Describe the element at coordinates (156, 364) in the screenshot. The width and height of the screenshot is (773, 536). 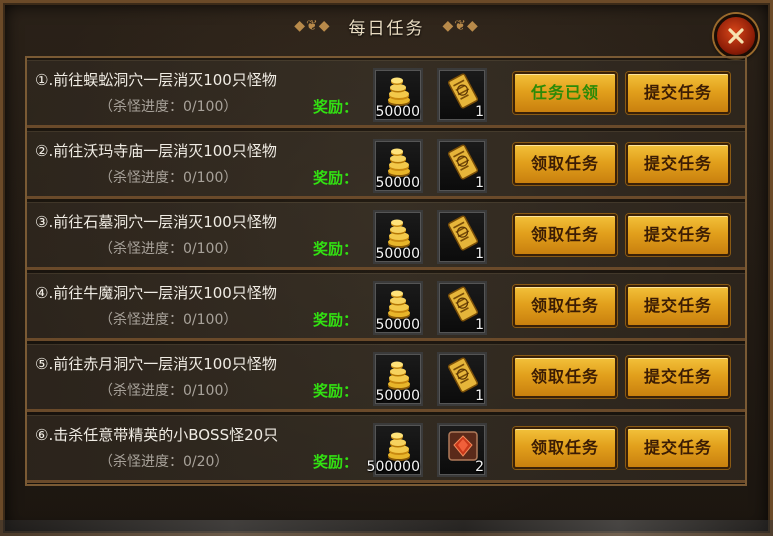
I see `task-name: ⑤.前往赤月洞穴一层消灭100只怪物` at that location.